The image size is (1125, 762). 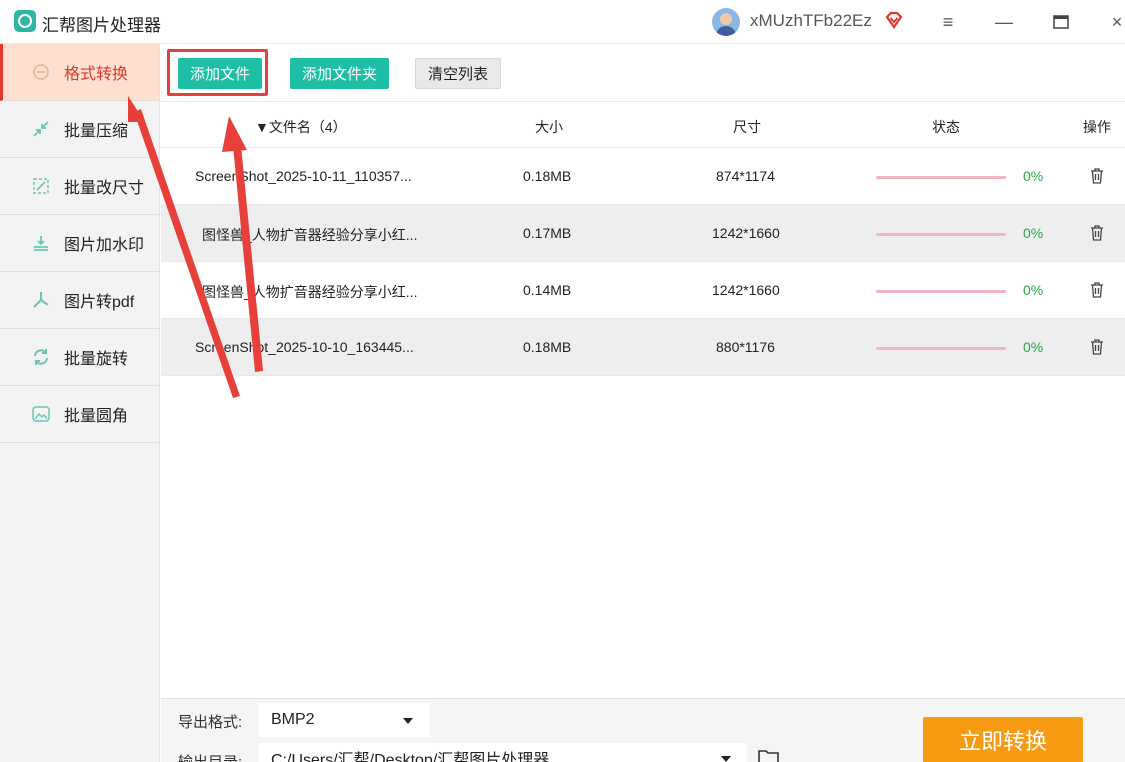 I want to click on maximize-button, so click(x=1061, y=22).